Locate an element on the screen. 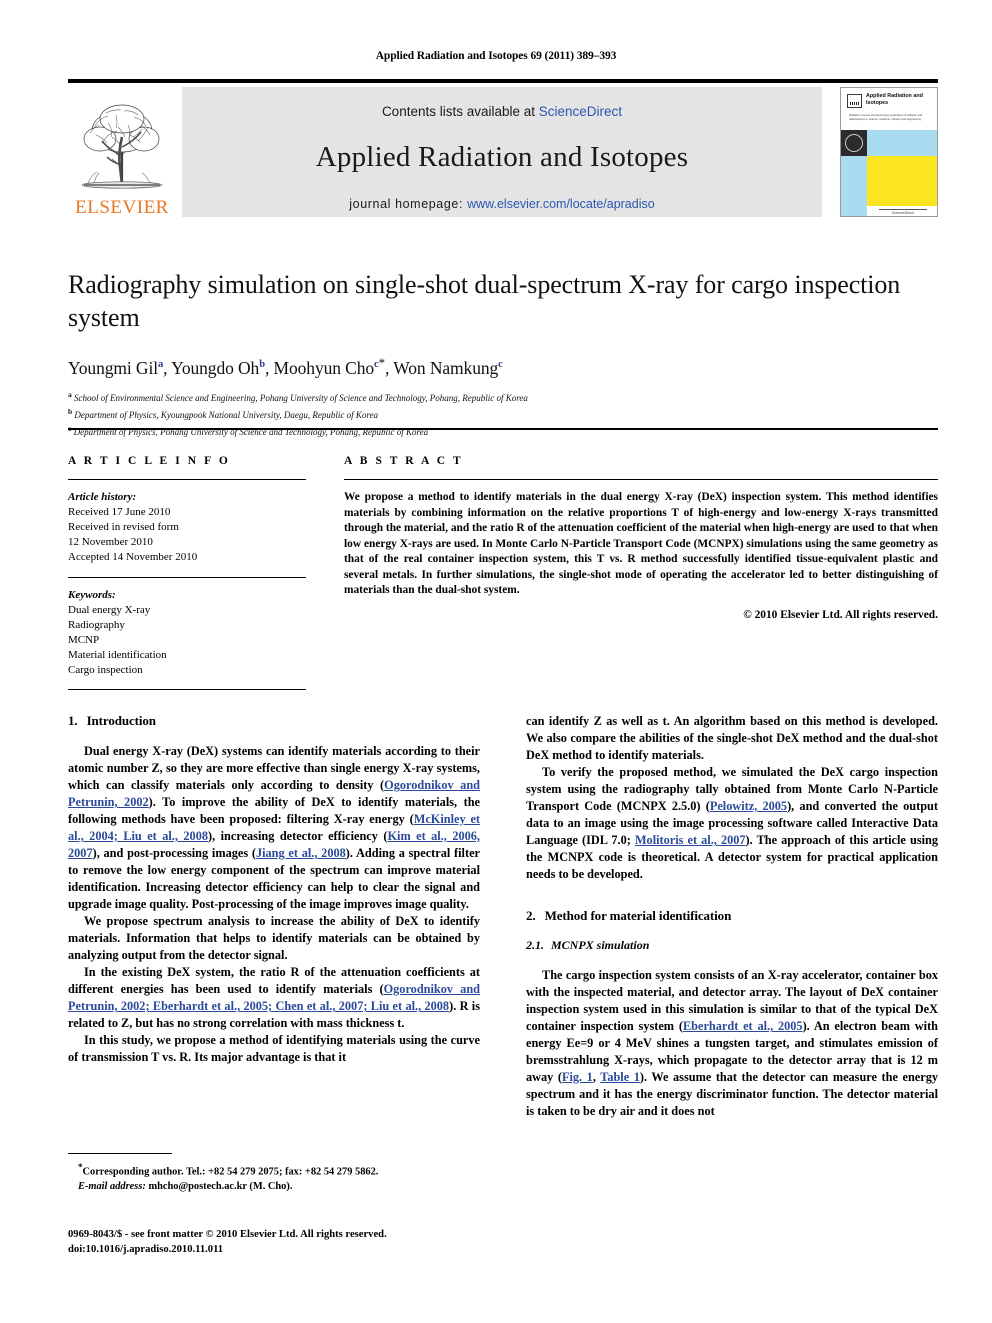 The height and width of the screenshot is (1323, 992). cover-publisher-icon is located at coordinates (854, 101).